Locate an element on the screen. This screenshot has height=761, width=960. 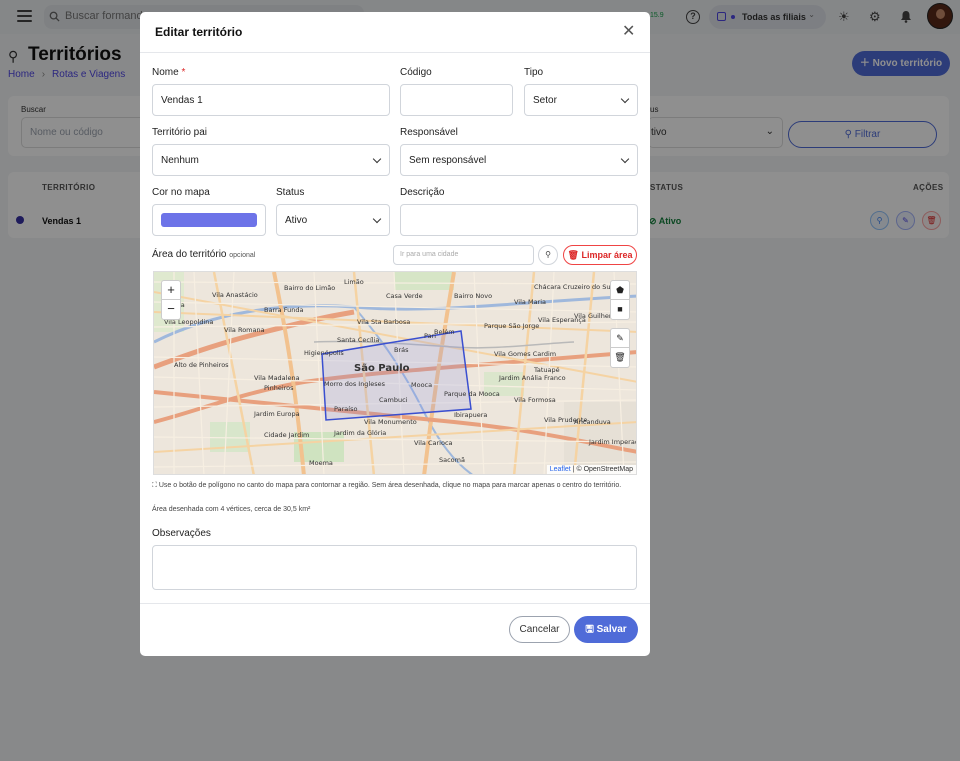
type-label: Tipo is located at coordinates (534, 72).